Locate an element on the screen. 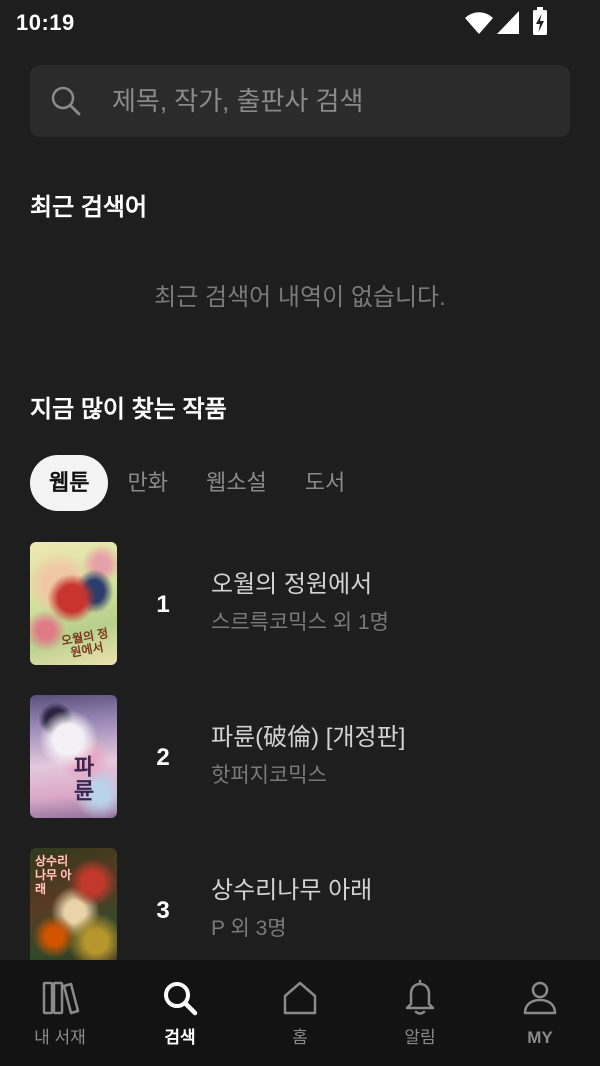  tab-comics: 만화 is located at coordinates (147, 483).